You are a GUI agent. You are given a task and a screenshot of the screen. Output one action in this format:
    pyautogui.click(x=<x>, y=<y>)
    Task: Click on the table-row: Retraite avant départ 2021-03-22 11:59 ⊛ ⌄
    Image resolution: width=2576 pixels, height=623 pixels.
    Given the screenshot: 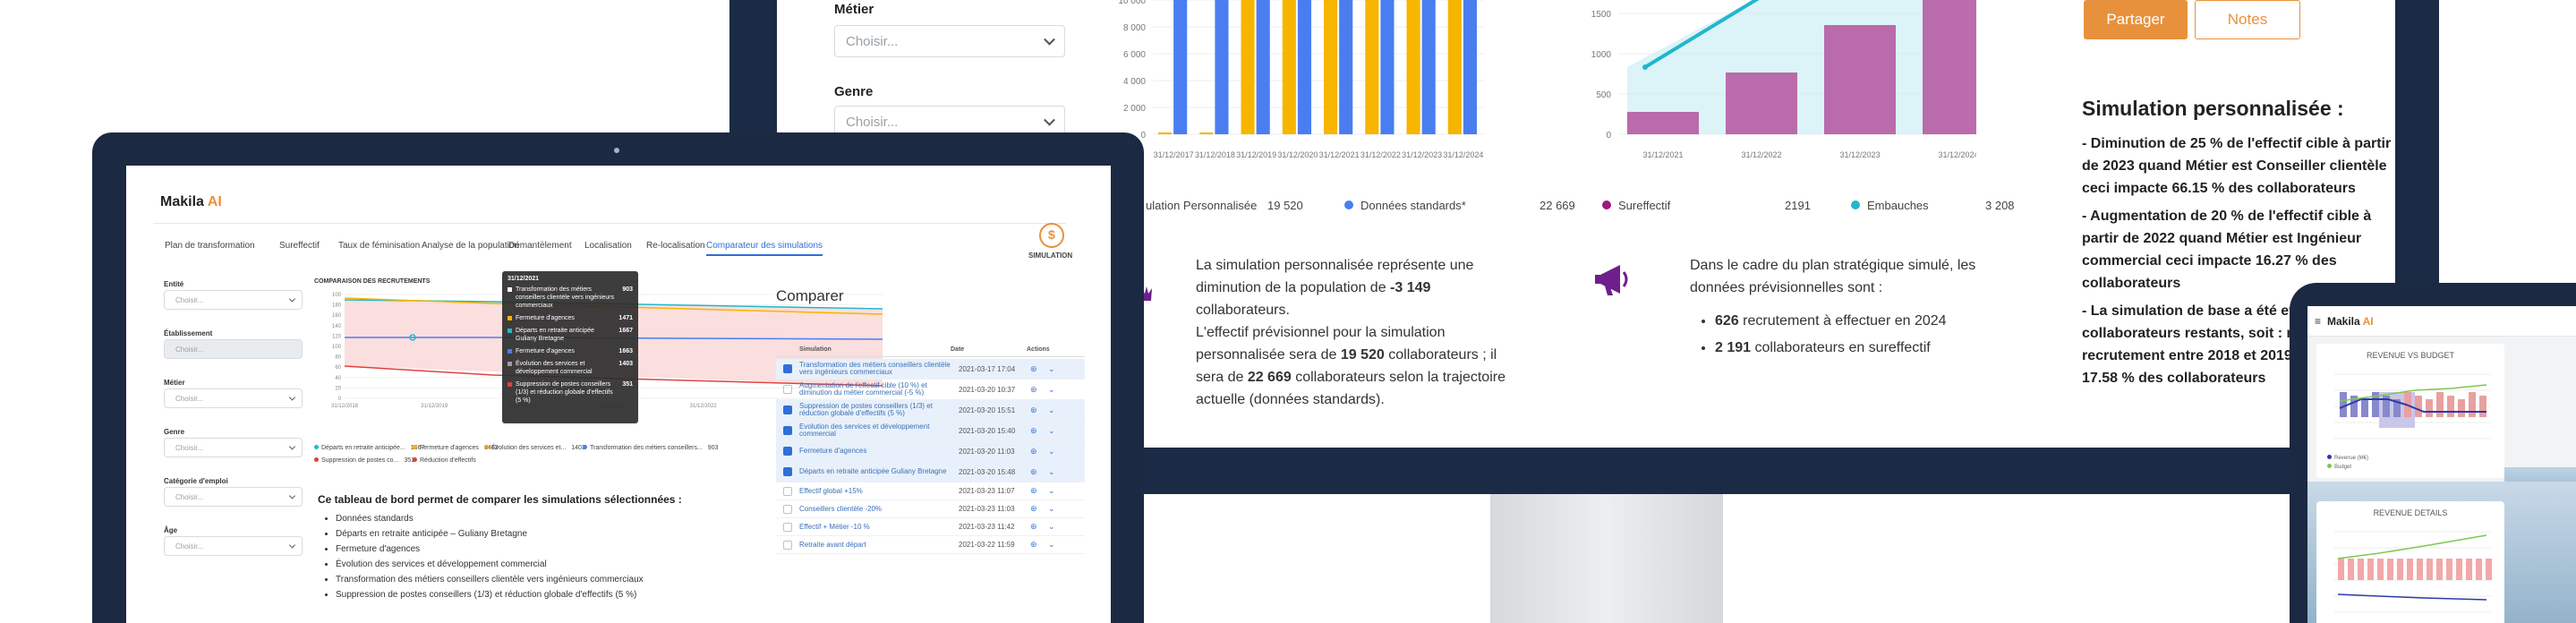 What is the action you would take?
    pyautogui.click(x=930, y=545)
    